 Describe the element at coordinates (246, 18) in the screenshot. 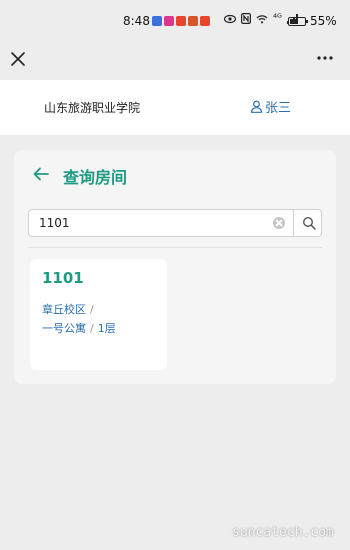

I see `nfc-icon` at that location.